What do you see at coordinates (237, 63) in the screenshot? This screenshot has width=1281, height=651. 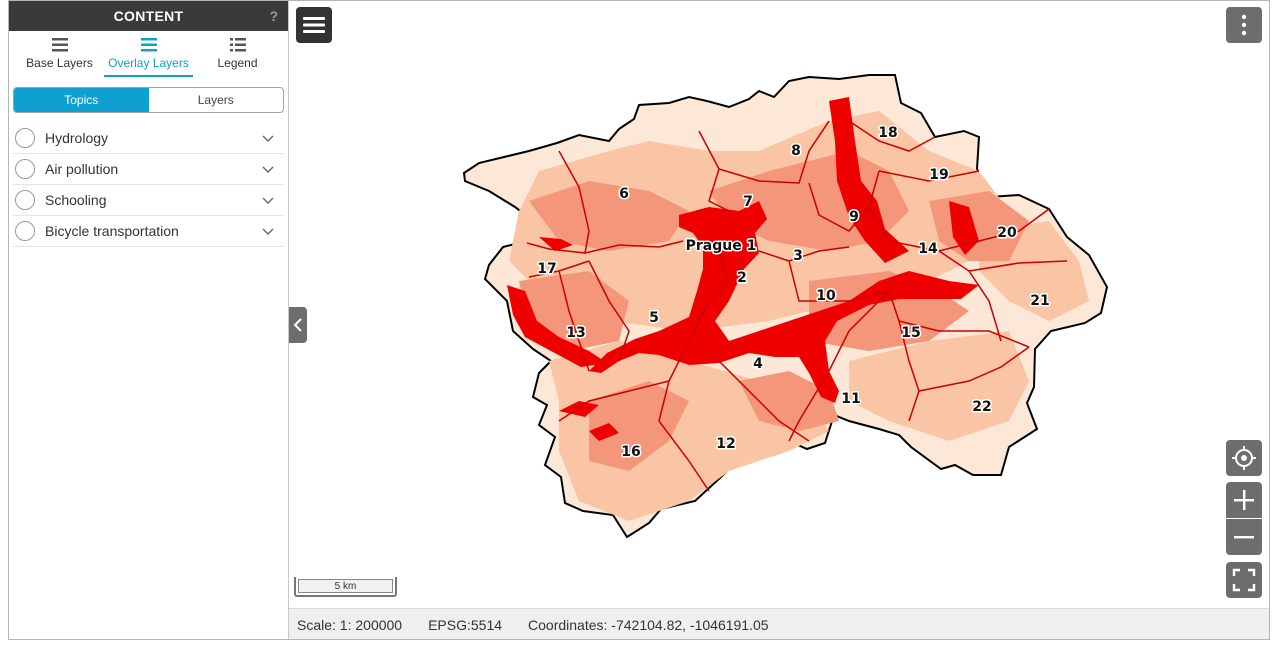 I see `tab-label: Legend` at bounding box center [237, 63].